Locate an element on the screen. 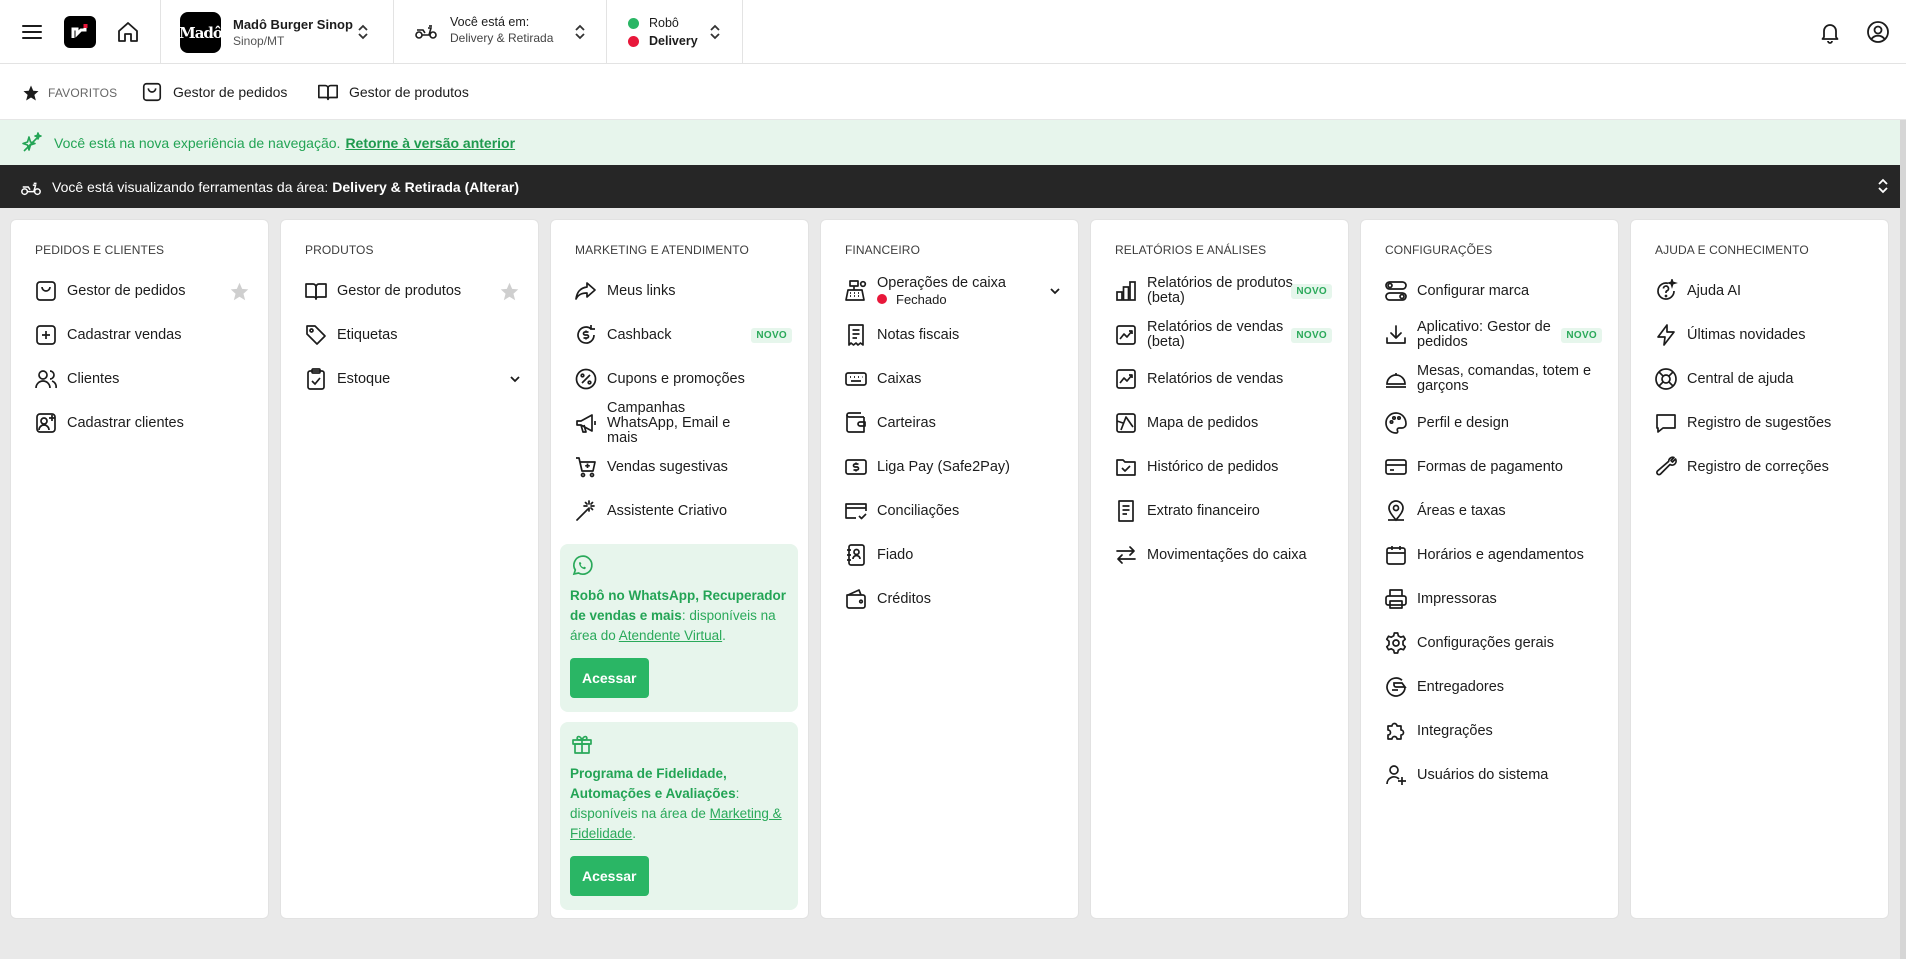 The image size is (1906, 959). menu-item-central-ajuda: Central de ajuda is located at coordinates (1764, 379).